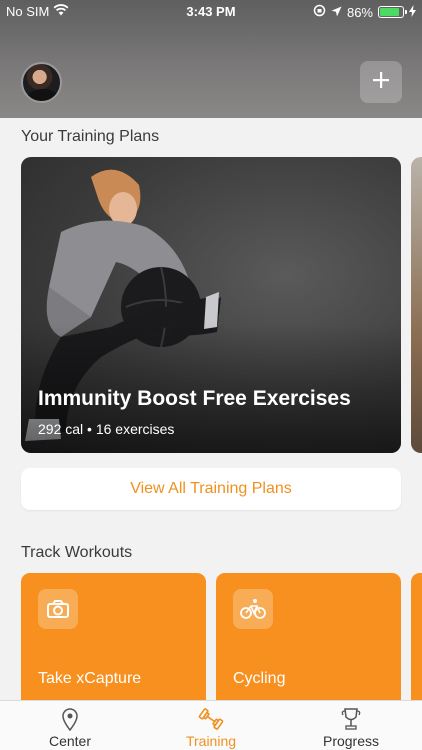 The height and width of the screenshot is (750, 422). What do you see at coordinates (194, 398) in the screenshot?
I see `training-plan-title: Immunity Boost Free Exercises` at bounding box center [194, 398].